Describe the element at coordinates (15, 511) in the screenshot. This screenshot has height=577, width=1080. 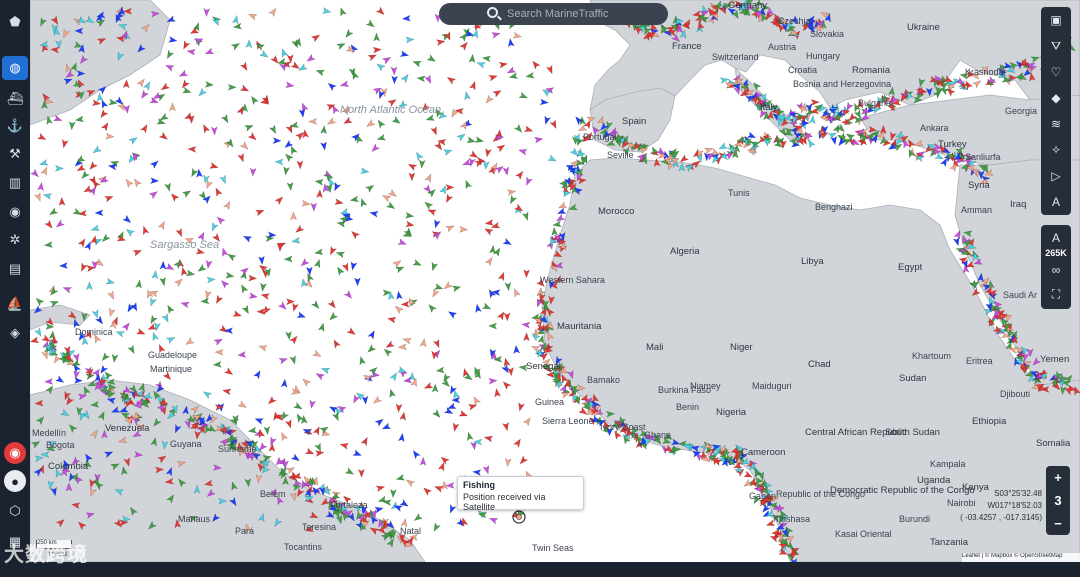
I see `tag-icon: ⬡` at that location.